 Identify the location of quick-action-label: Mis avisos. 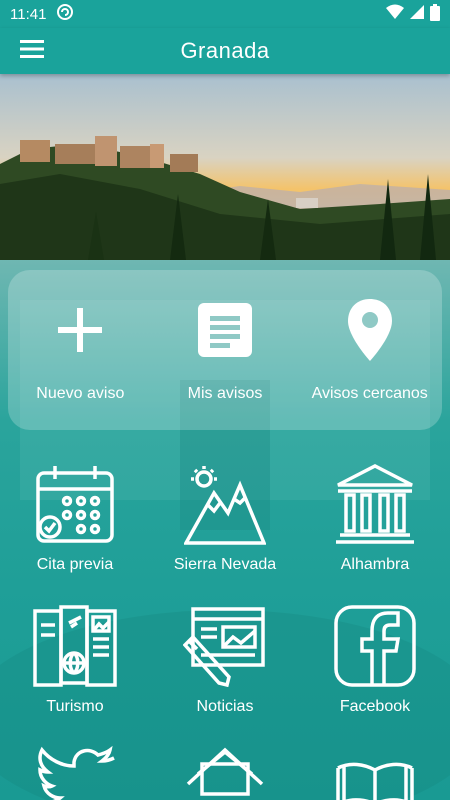
(225, 393).